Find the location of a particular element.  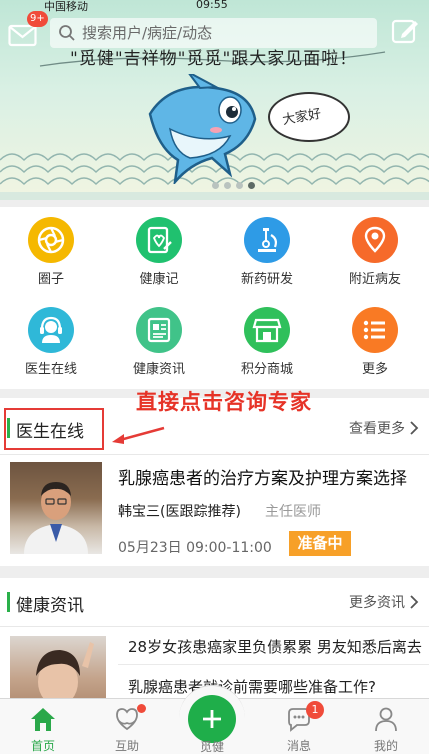

grid-item-health-diary: 健康记 is located at coordinates (159, 250).